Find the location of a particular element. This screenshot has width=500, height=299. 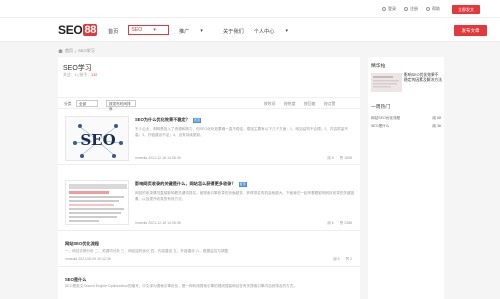

nav-profile: 个人中心 ▾ is located at coordinates (276, 31).